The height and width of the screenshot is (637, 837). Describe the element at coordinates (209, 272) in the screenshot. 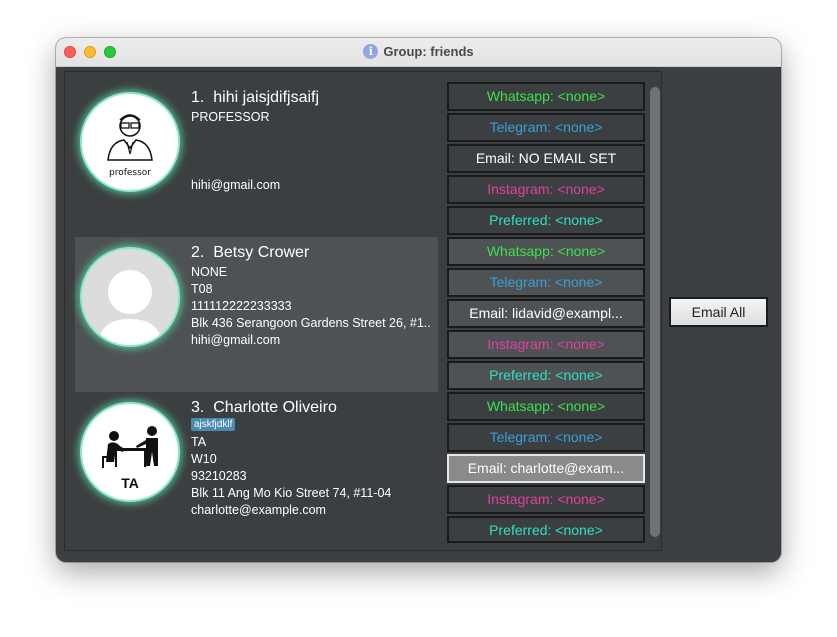

I see `contact-role: NONE` at that location.